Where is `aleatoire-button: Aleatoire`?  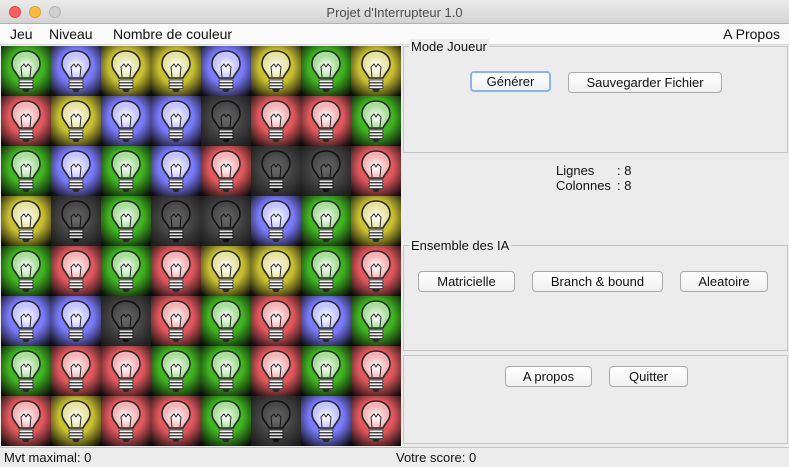 aleatoire-button: Aleatoire is located at coordinates (724, 281).